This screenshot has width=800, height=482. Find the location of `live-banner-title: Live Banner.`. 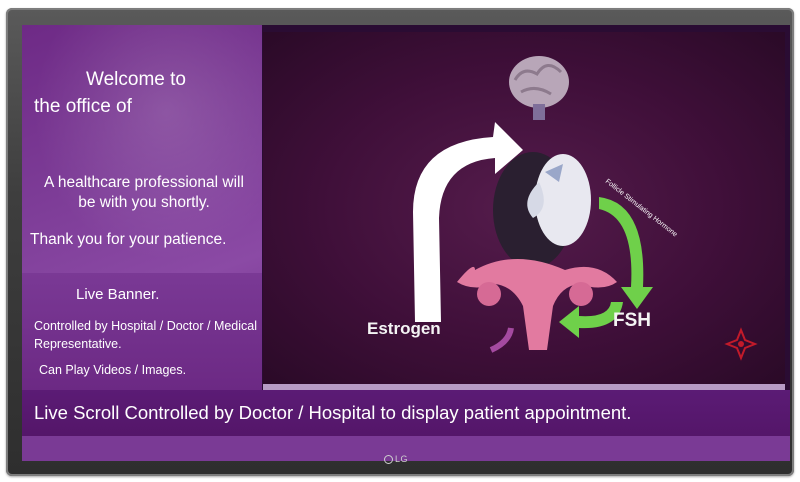

live-banner-title: Live Banner. is located at coordinates (118, 294).